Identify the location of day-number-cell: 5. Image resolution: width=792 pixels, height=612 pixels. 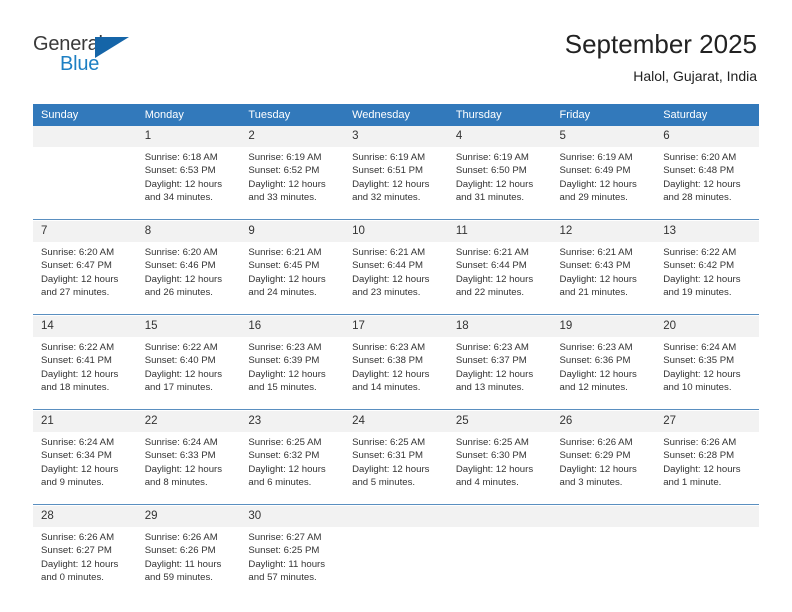
(603, 136).